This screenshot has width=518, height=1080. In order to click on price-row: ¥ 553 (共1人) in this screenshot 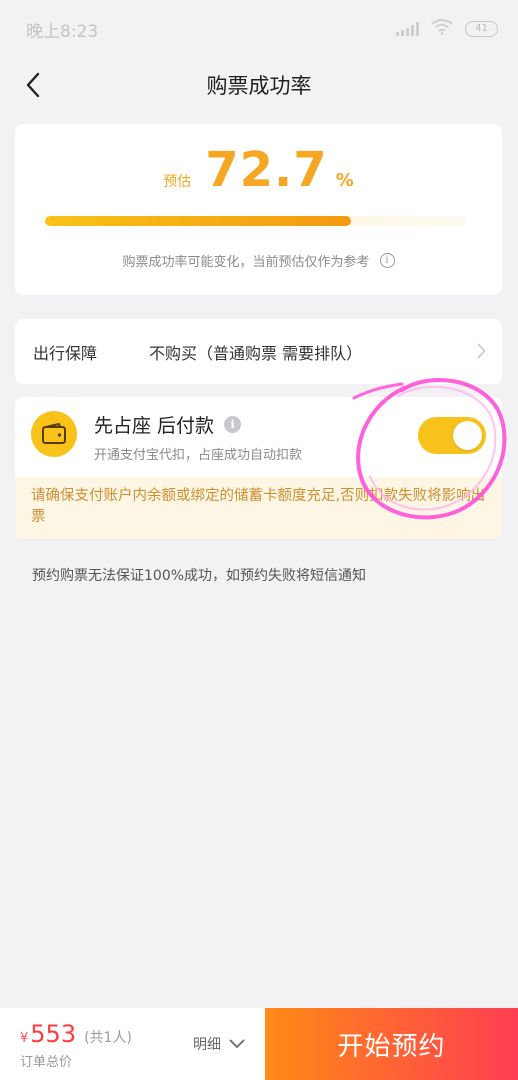, I will do `click(76, 1034)`.